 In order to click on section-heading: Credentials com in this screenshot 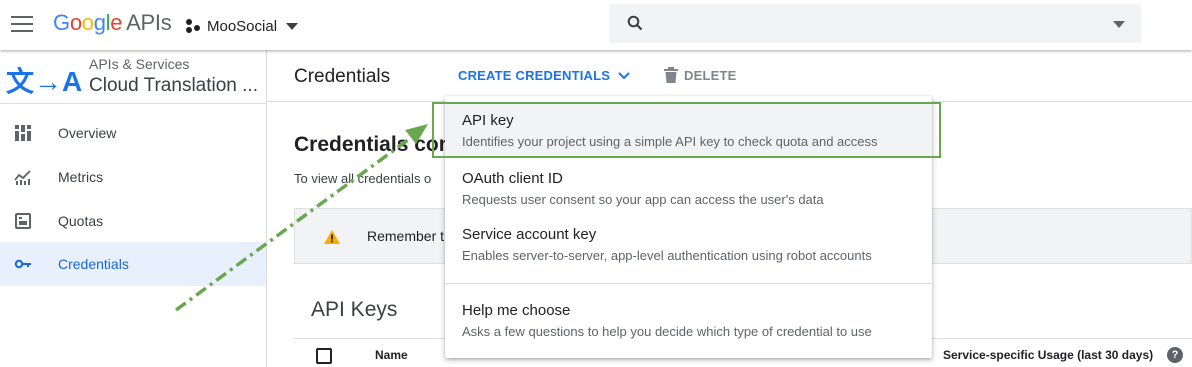, I will do `click(376, 144)`.